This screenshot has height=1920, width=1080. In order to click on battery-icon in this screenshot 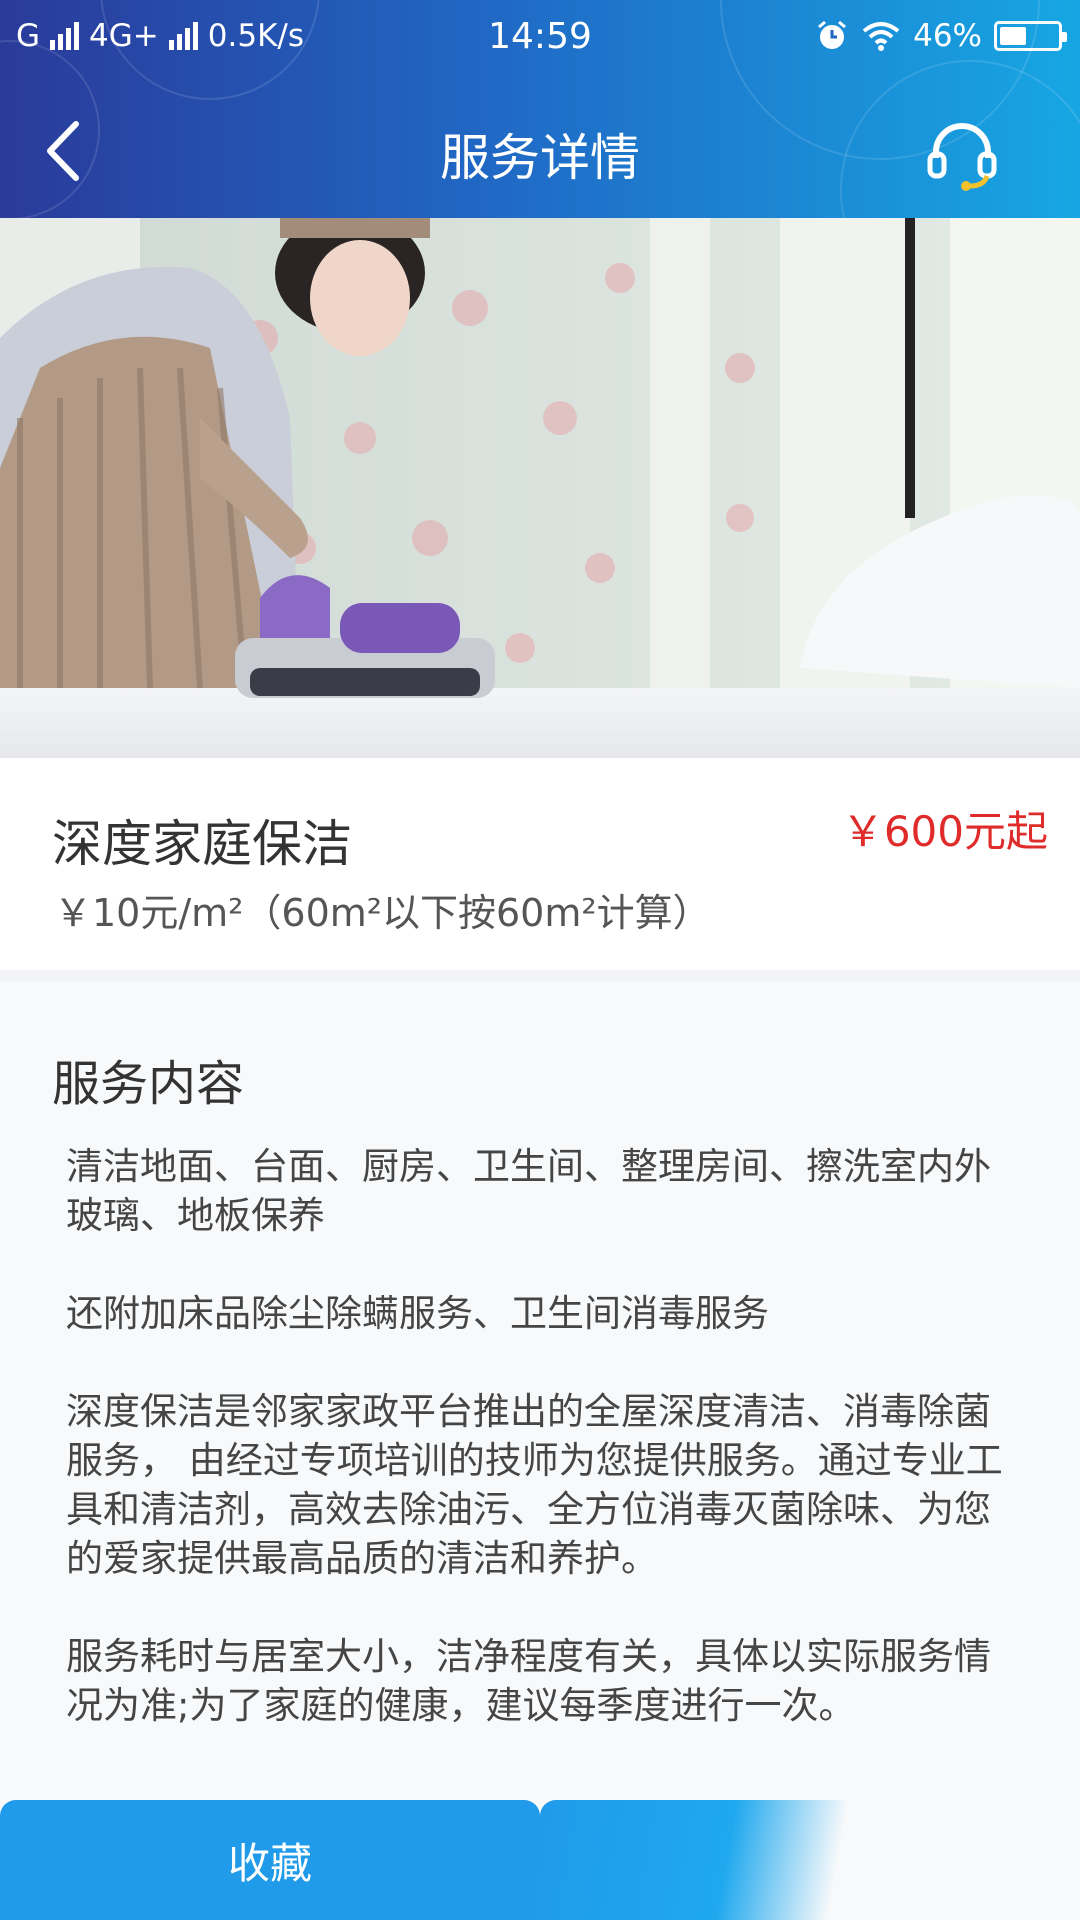, I will do `click(1030, 36)`.